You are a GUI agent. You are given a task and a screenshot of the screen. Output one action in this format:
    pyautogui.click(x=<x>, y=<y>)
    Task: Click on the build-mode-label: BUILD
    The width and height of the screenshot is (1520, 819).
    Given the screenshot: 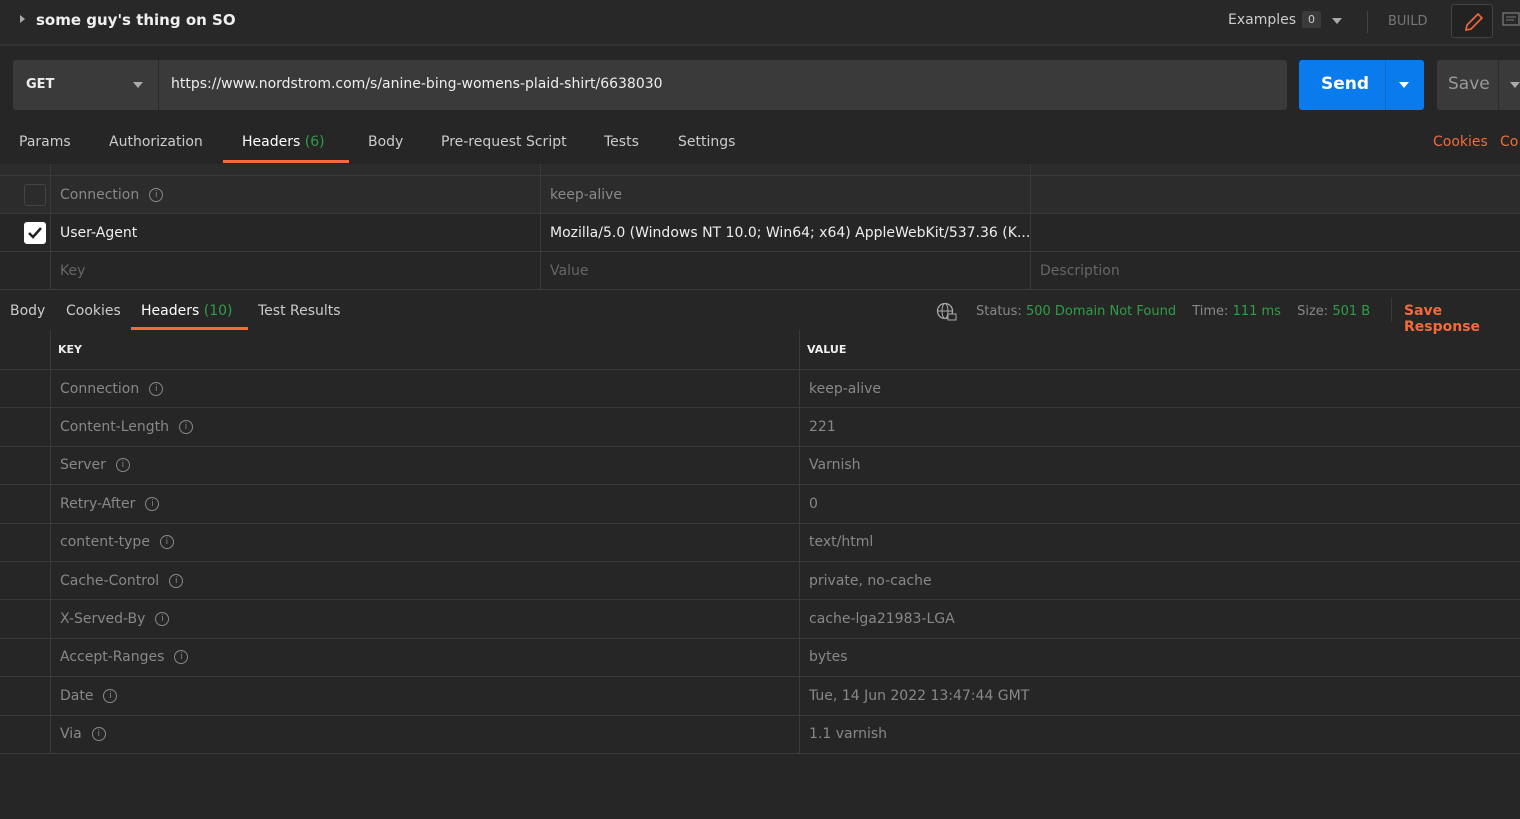 What is the action you would take?
    pyautogui.click(x=1408, y=21)
    